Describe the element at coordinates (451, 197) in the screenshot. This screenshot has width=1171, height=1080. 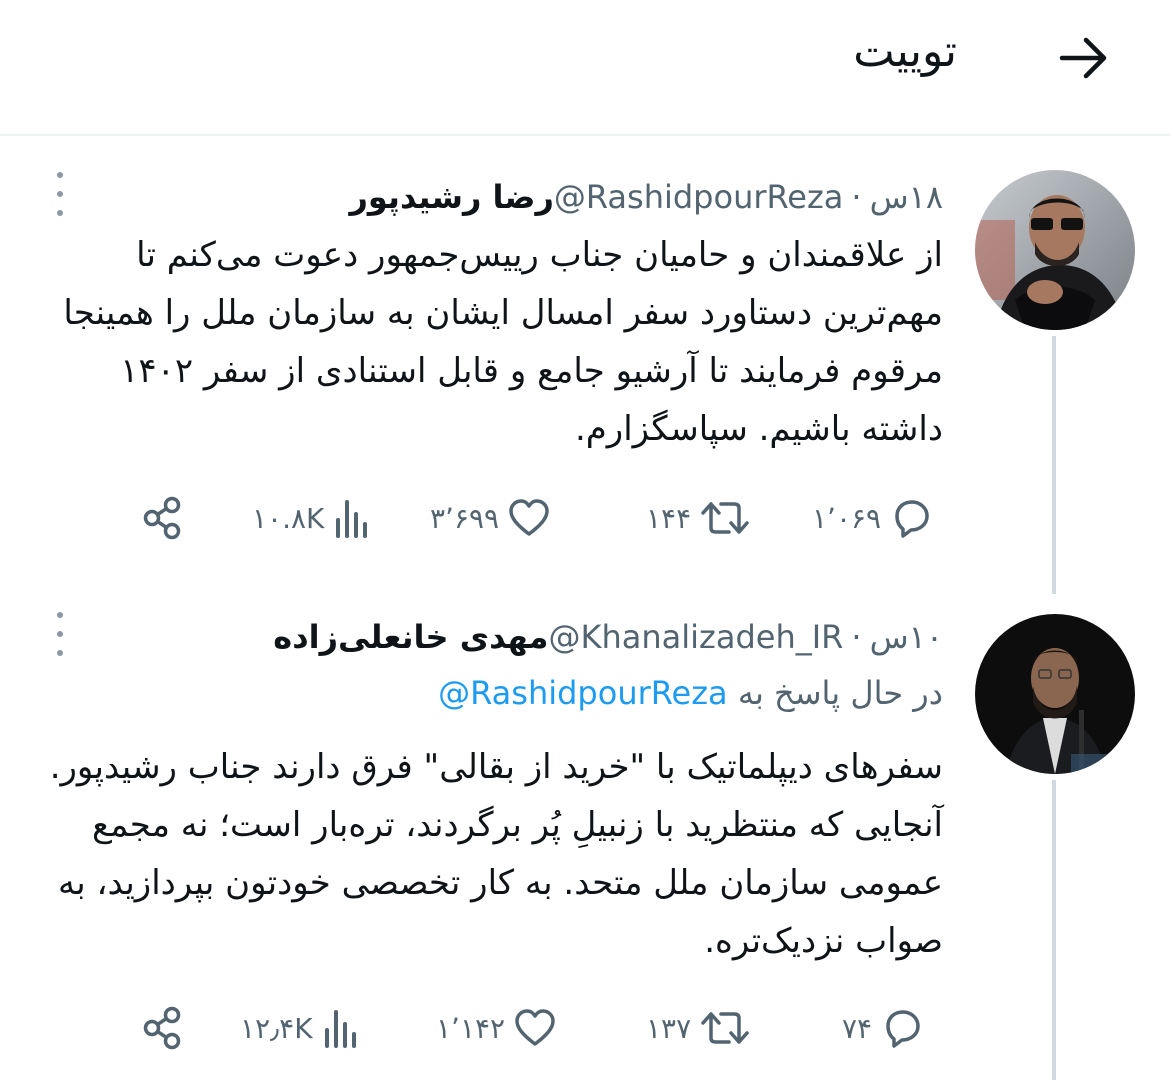
I see `display-name: رضا رشیدپور` at that location.